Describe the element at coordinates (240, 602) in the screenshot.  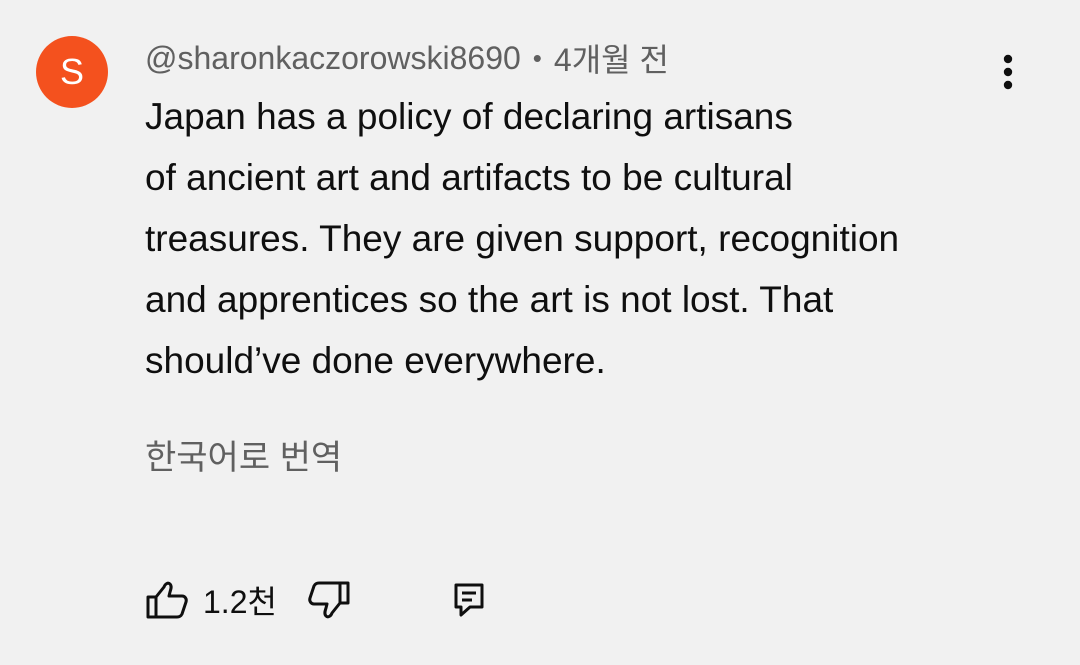
I see `like-count: 1.2천` at that location.